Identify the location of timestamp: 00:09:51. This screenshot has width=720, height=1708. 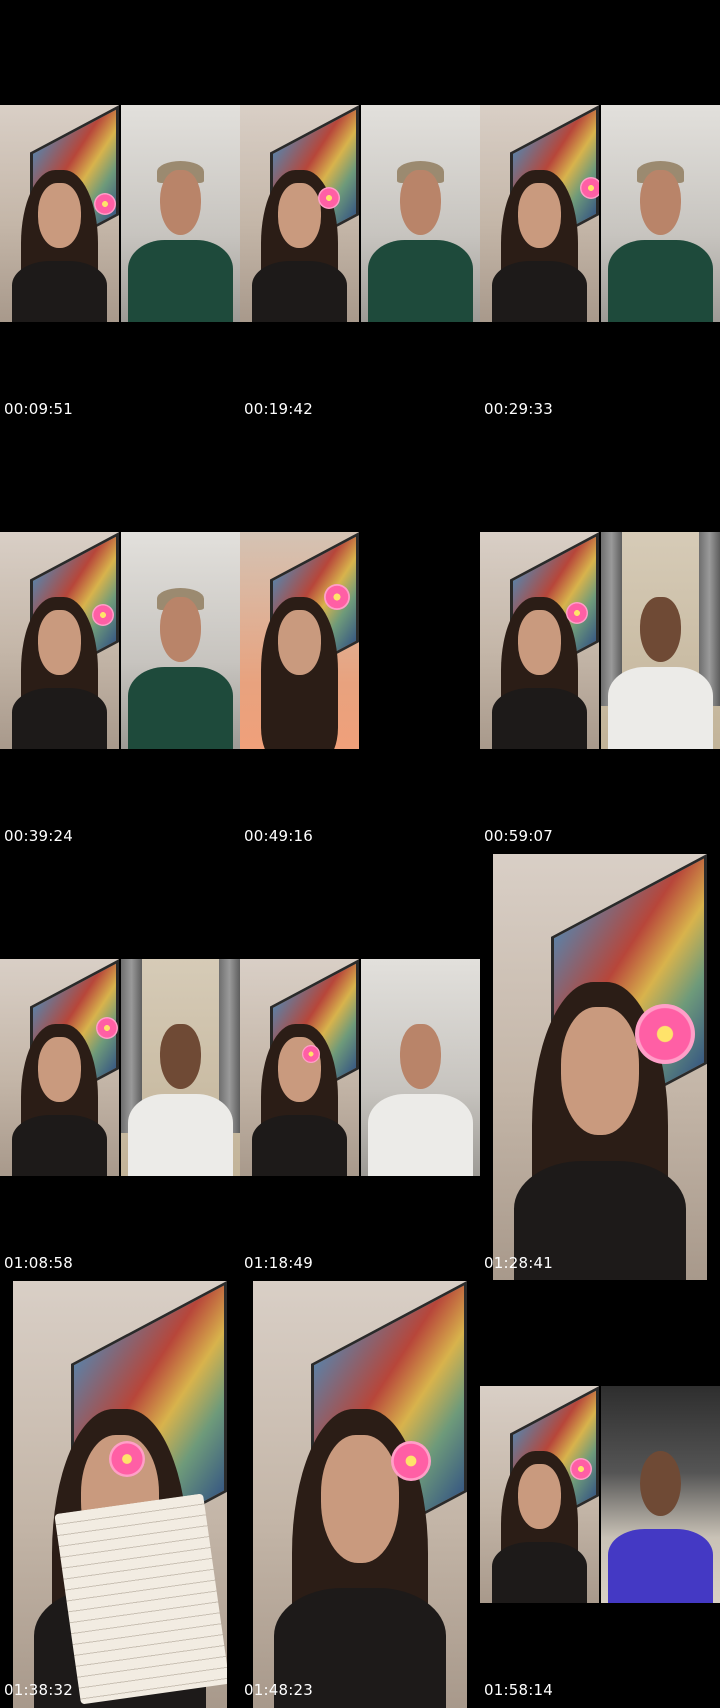
(38, 409).